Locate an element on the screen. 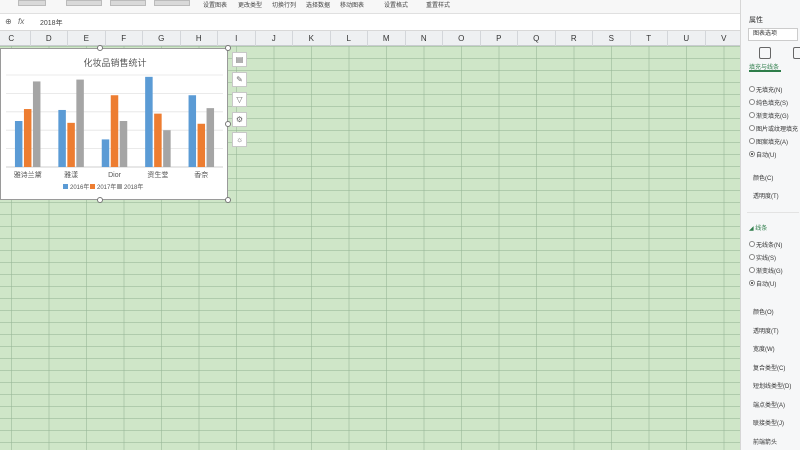 This screenshot has height=450, width=800. line-section-header: ◢ 线条 is located at coordinates (758, 227).